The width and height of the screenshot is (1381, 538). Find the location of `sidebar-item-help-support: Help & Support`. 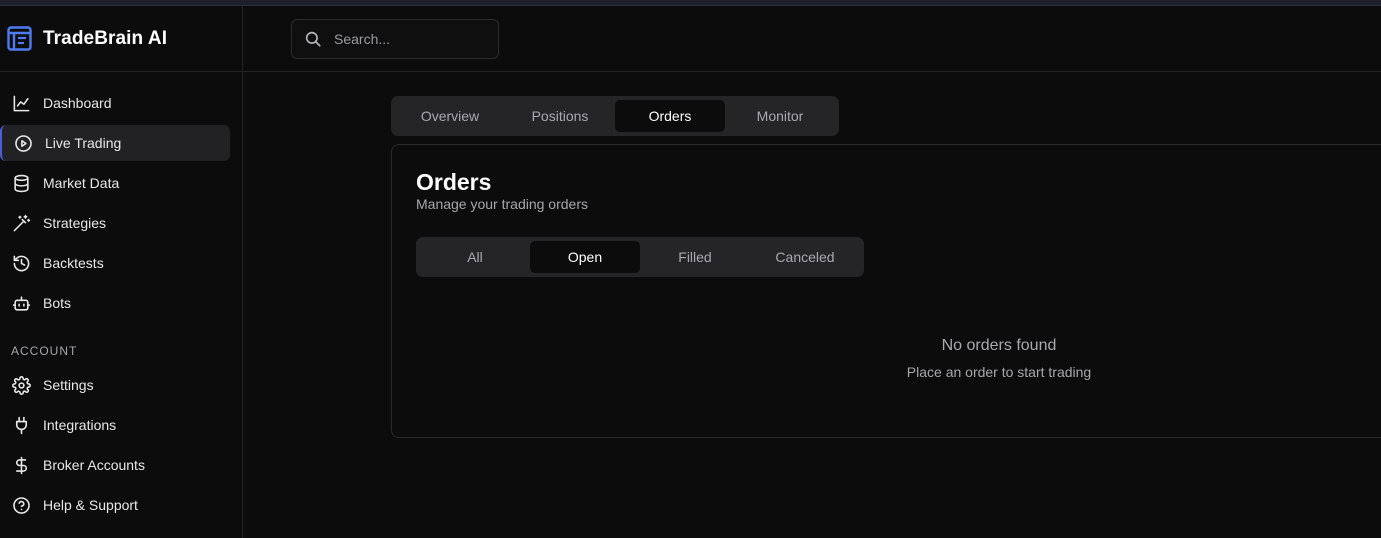

sidebar-item-help-support: Help & Support is located at coordinates (115, 505).